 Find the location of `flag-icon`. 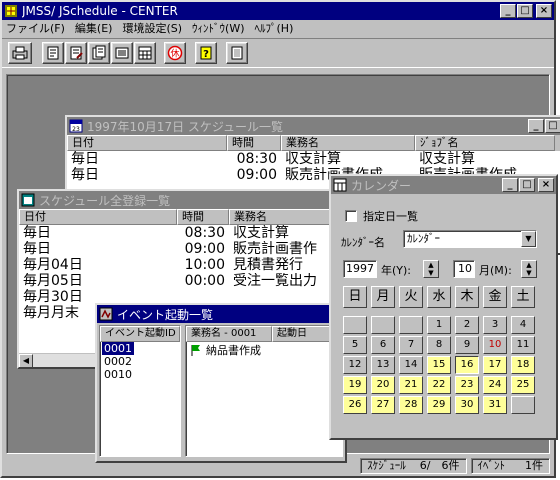

flag-icon is located at coordinates (195, 350).